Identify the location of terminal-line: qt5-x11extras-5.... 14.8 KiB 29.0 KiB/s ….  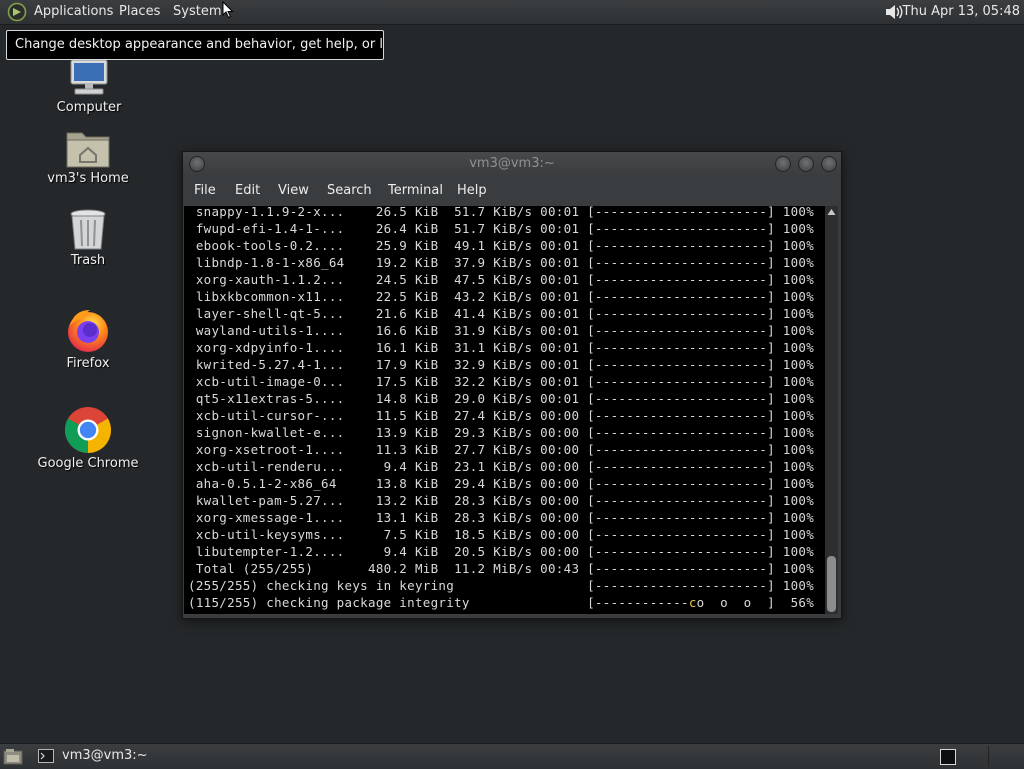
(501, 398).